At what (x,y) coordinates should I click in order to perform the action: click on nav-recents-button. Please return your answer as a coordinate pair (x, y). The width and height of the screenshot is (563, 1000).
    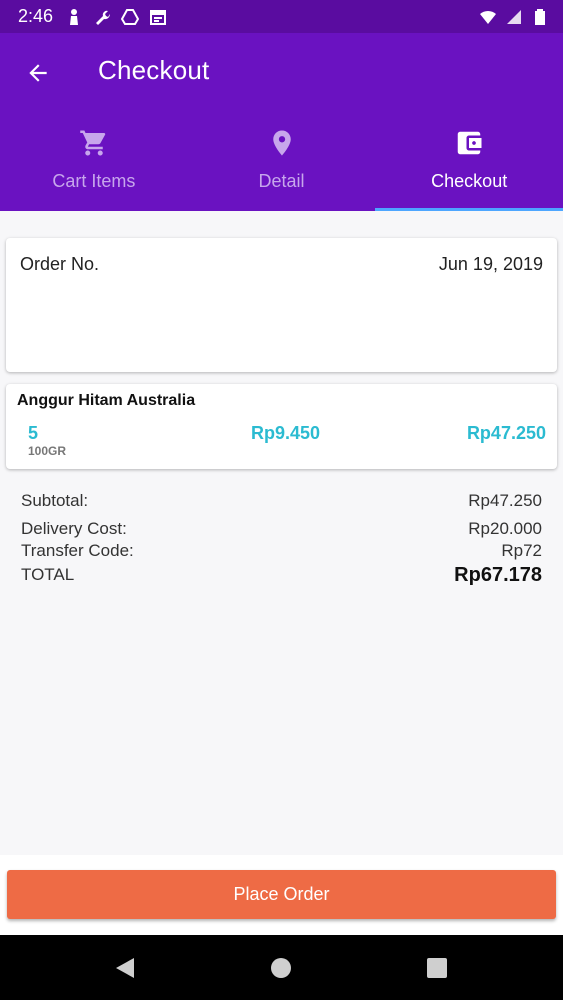
    Looking at the image, I should click on (437, 968).